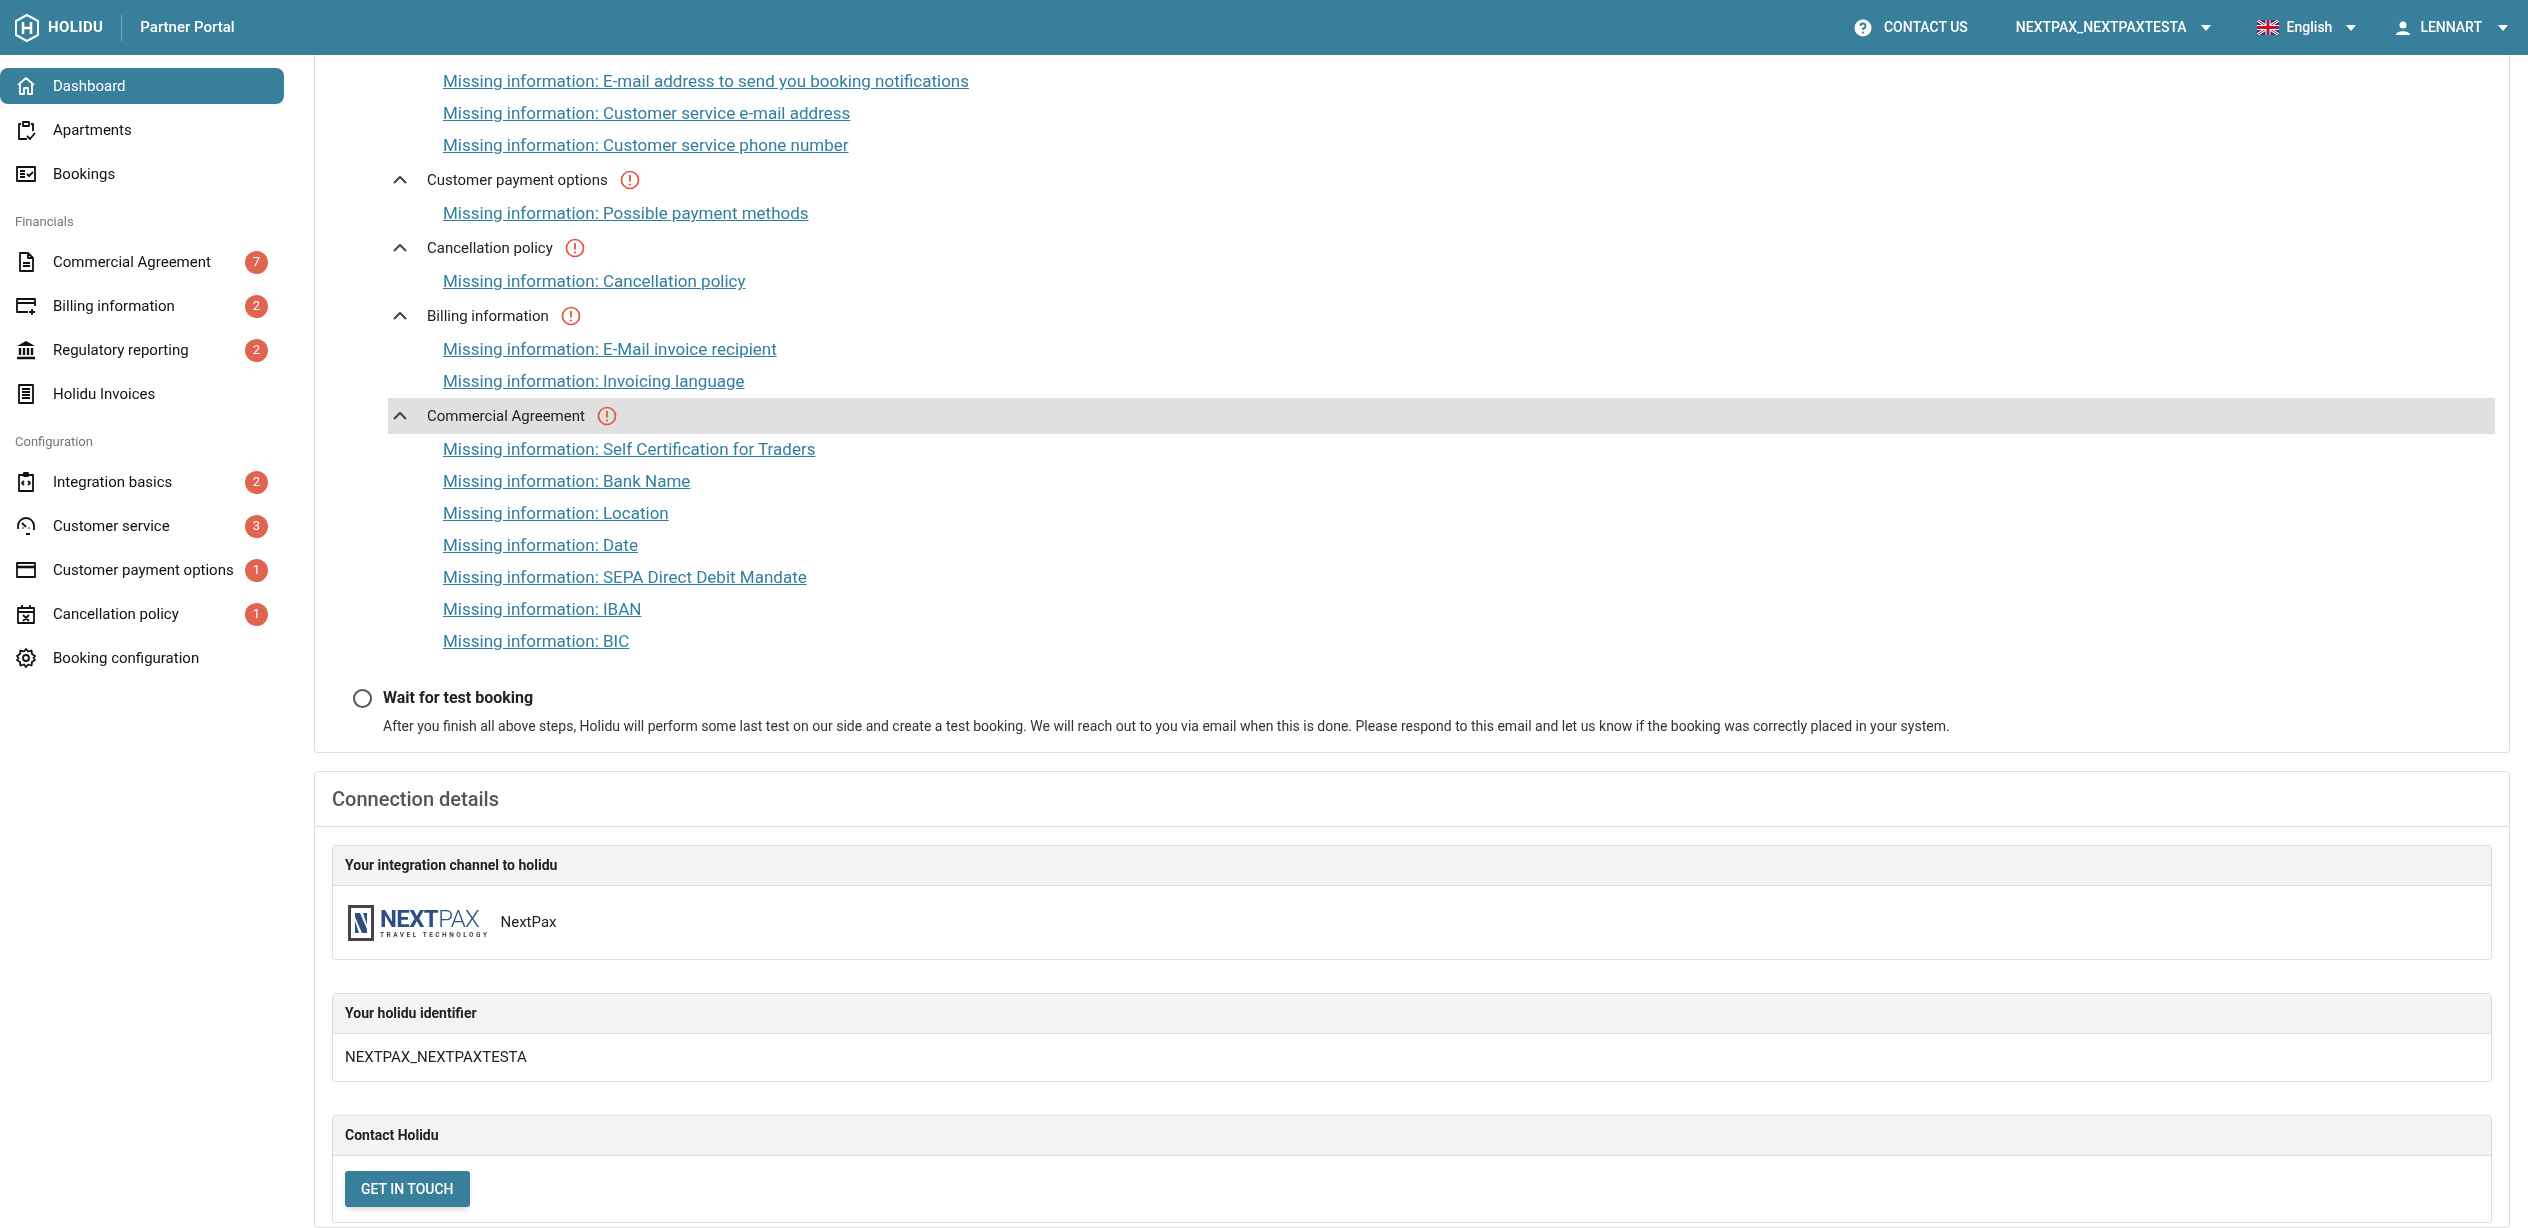 The image size is (2528, 1228). What do you see at coordinates (411, 1013) in the screenshot?
I see `panel-heading: Your holidu identifier` at bounding box center [411, 1013].